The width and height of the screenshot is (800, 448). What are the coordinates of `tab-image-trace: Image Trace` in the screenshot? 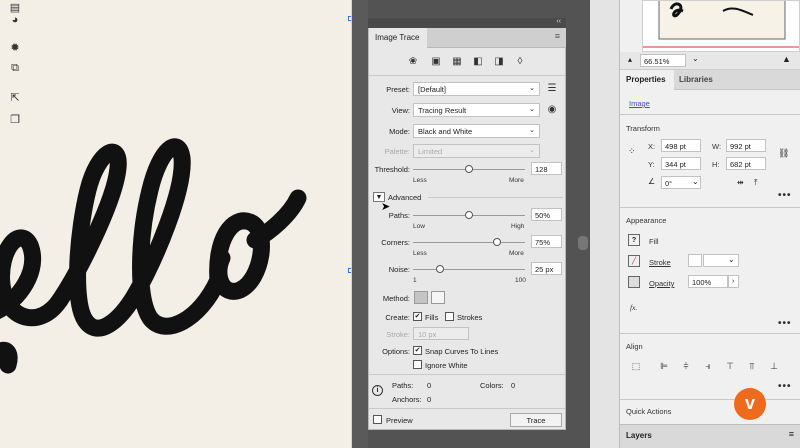 It's located at (398, 38).